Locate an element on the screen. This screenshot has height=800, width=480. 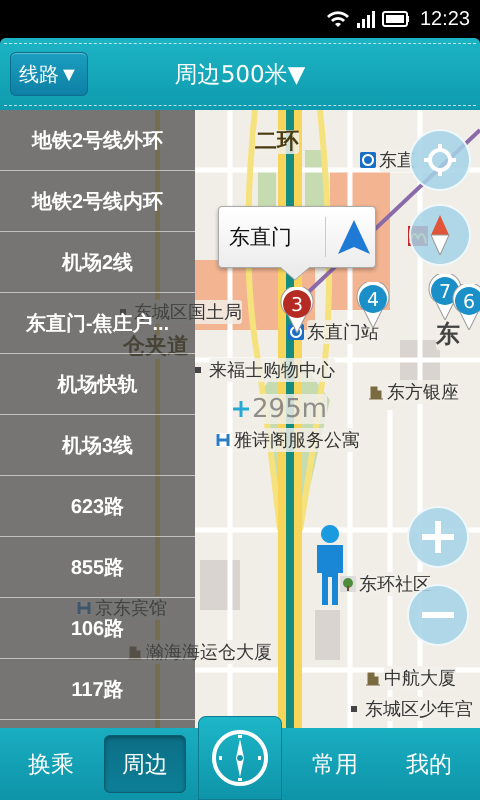
compass-needle-icon is located at coordinates (440, 235).